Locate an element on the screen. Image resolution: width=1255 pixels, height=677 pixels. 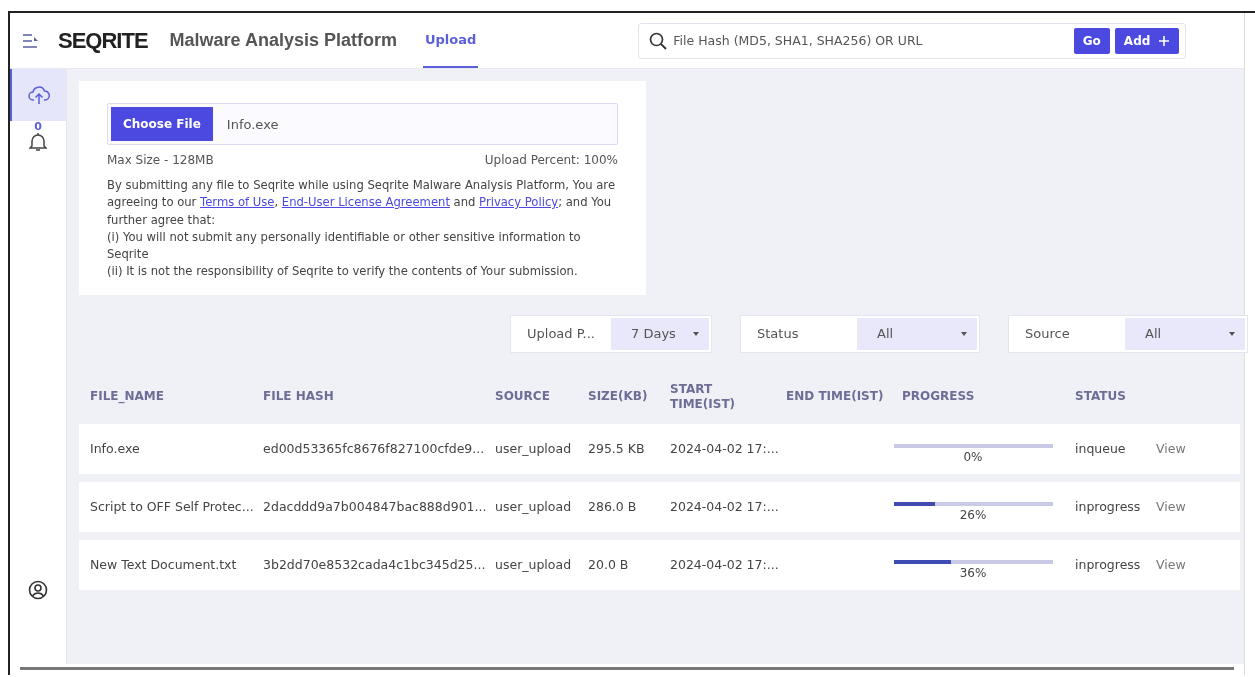
disclaimer-text: (i) You will not submit any personally identifiable or other sensitive information to Seqrite is located at coordinates (344, 246).